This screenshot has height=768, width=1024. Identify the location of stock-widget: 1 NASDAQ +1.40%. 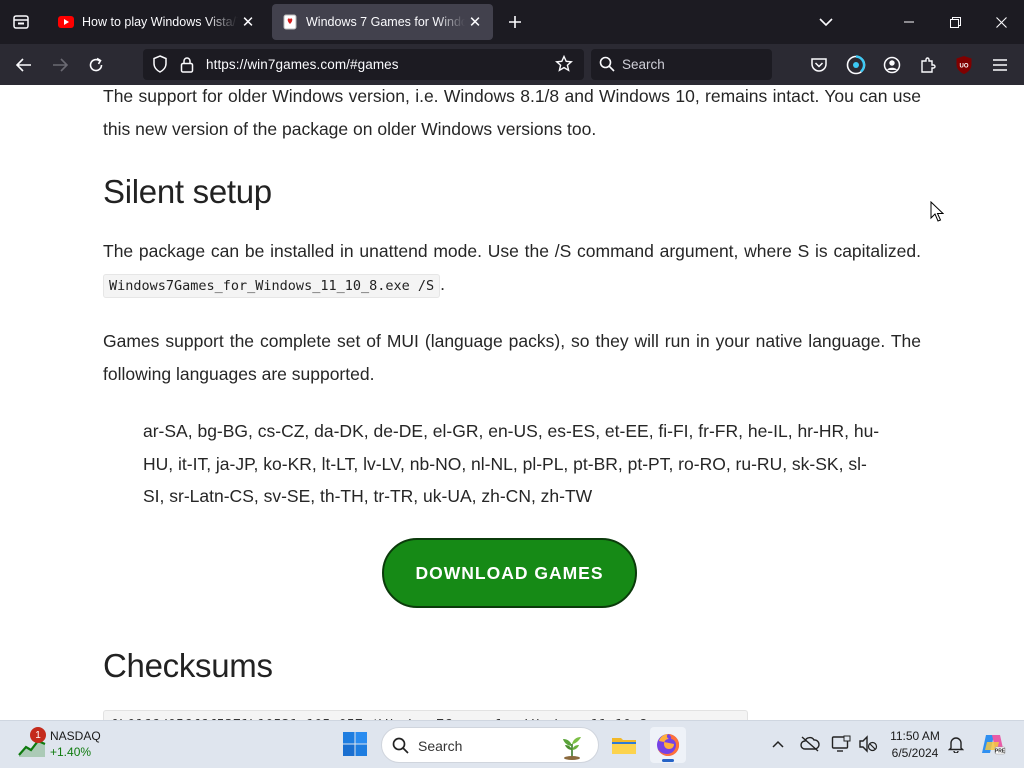
(71, 745).